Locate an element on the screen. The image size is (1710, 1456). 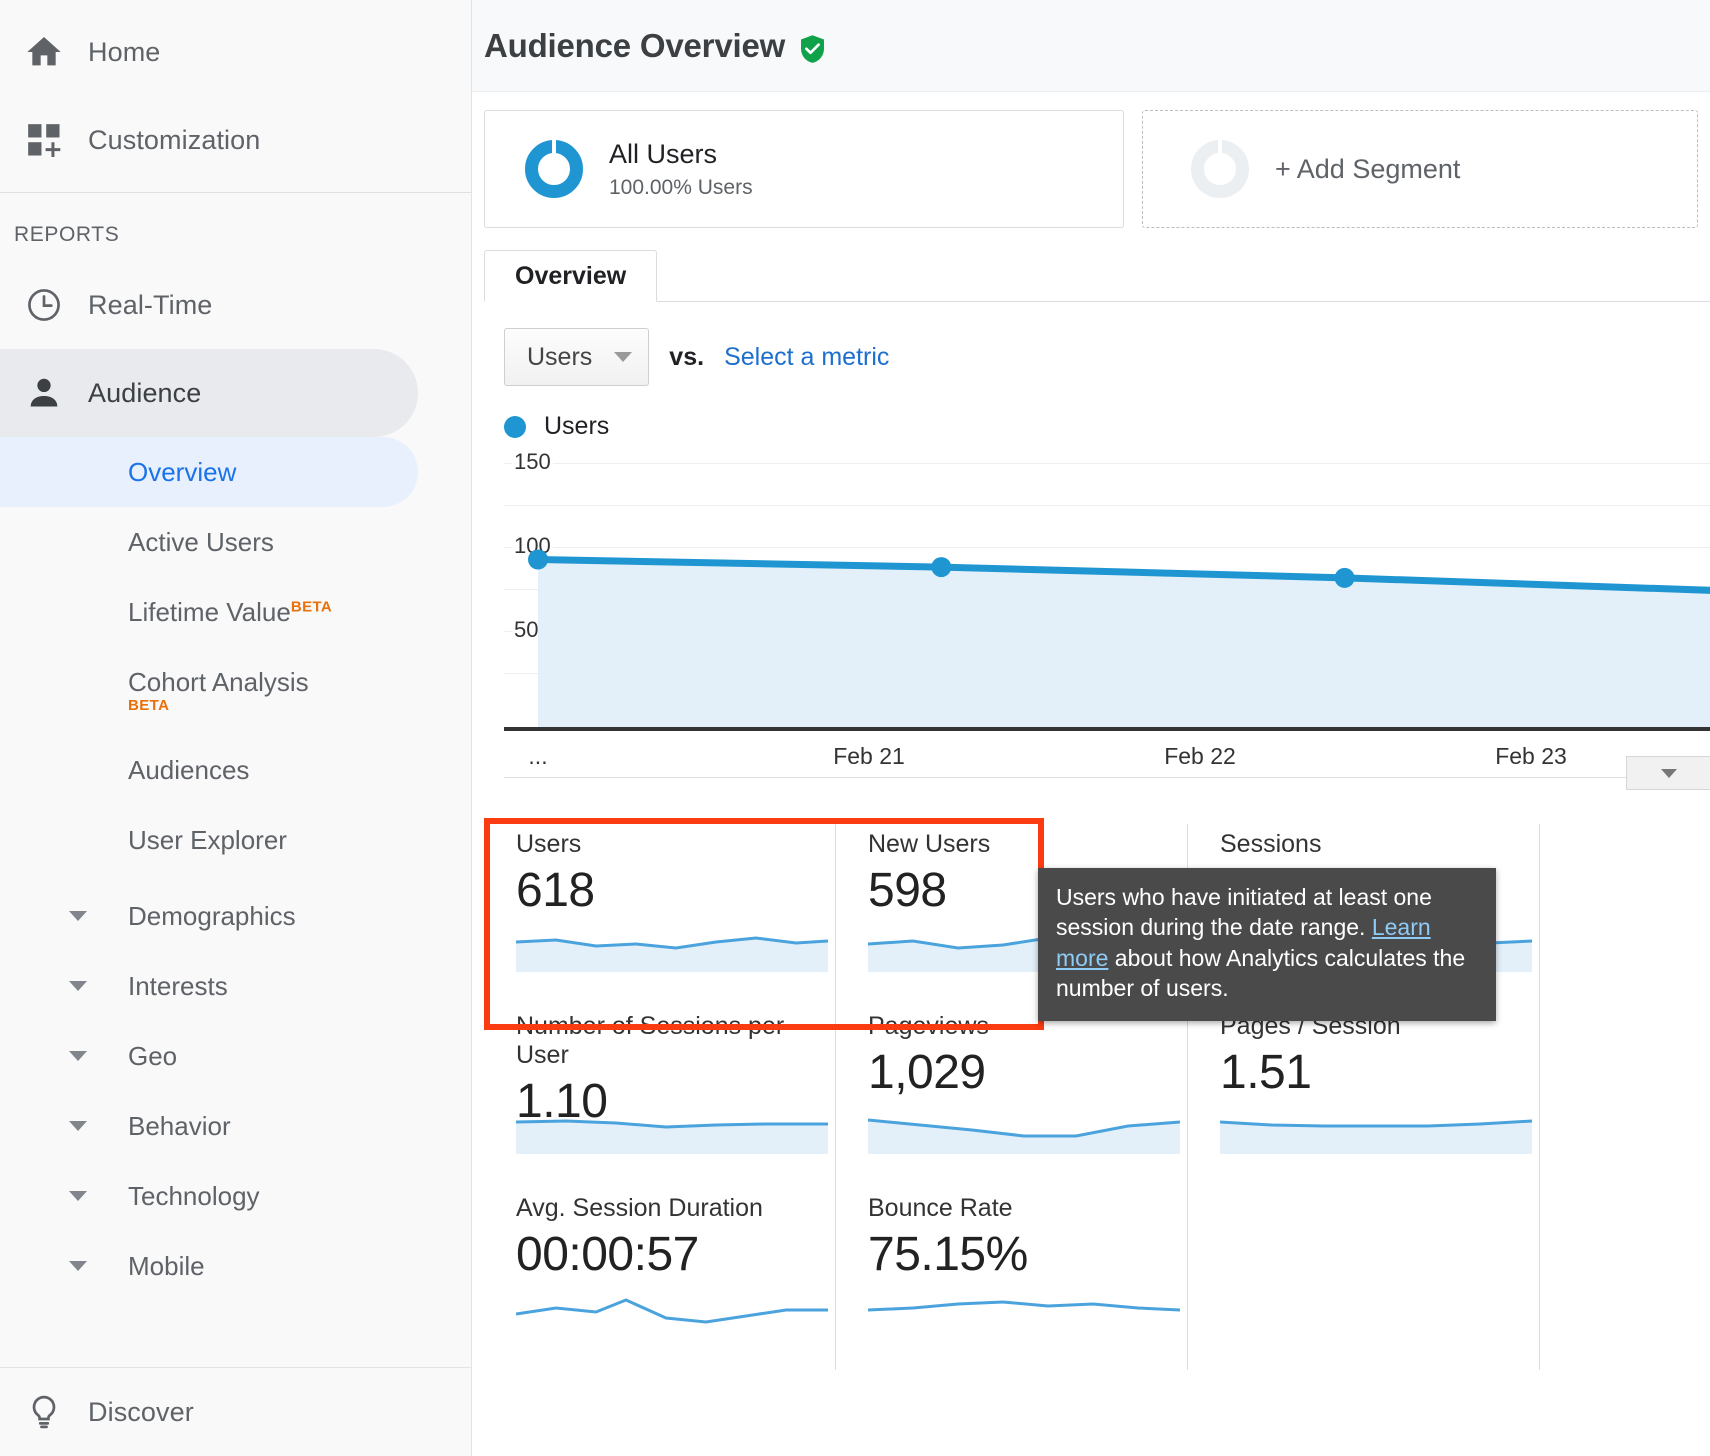
metric-title: Number of Sessions per User is located at coordinates (650, 1040).